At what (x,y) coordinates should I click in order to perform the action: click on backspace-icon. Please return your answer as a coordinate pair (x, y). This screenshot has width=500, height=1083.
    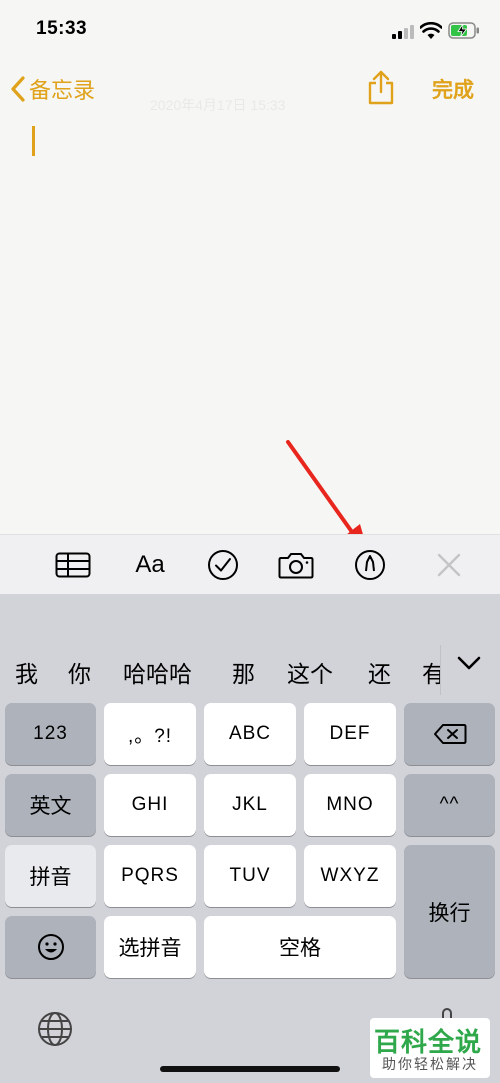
    Looking at the image, I should click on (449, 734).